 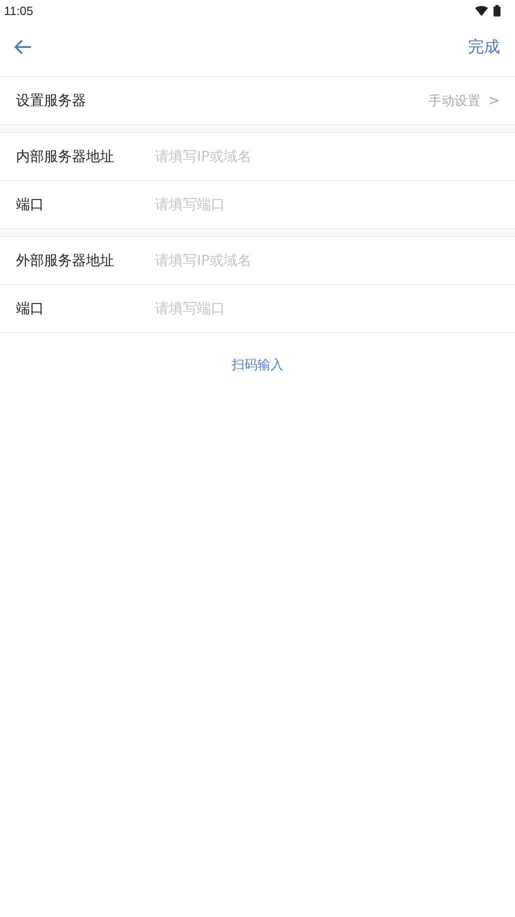 I want to click on wifi-icon, so click(x=481, y=11).